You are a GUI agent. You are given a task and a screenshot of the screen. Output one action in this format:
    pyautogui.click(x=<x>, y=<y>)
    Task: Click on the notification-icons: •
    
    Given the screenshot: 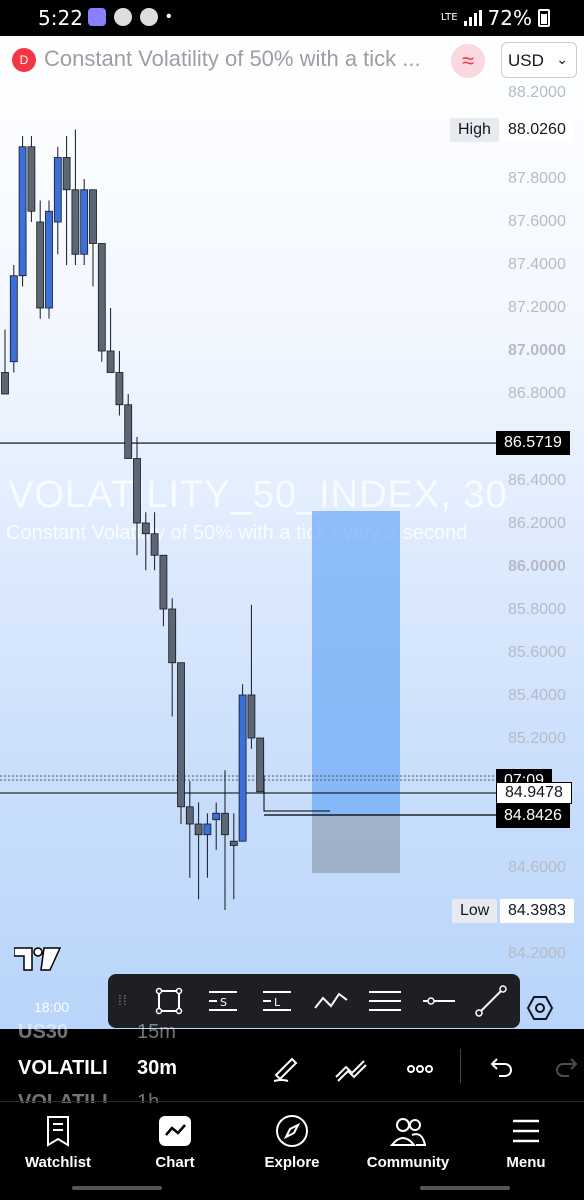 What is the action you would take?
    pyautogui.click(x=130, y=17)
    